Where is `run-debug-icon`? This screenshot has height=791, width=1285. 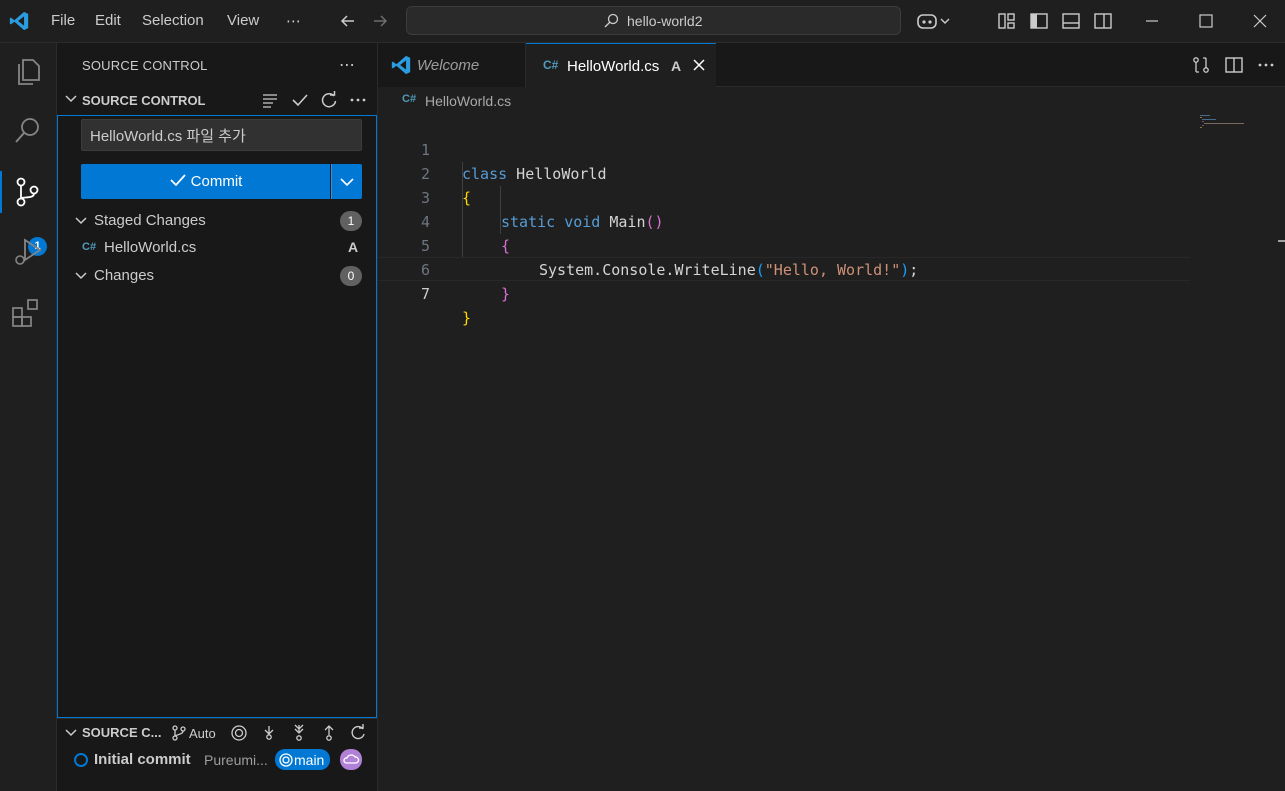 run-debug-icon is located at coordinates (28, 251).